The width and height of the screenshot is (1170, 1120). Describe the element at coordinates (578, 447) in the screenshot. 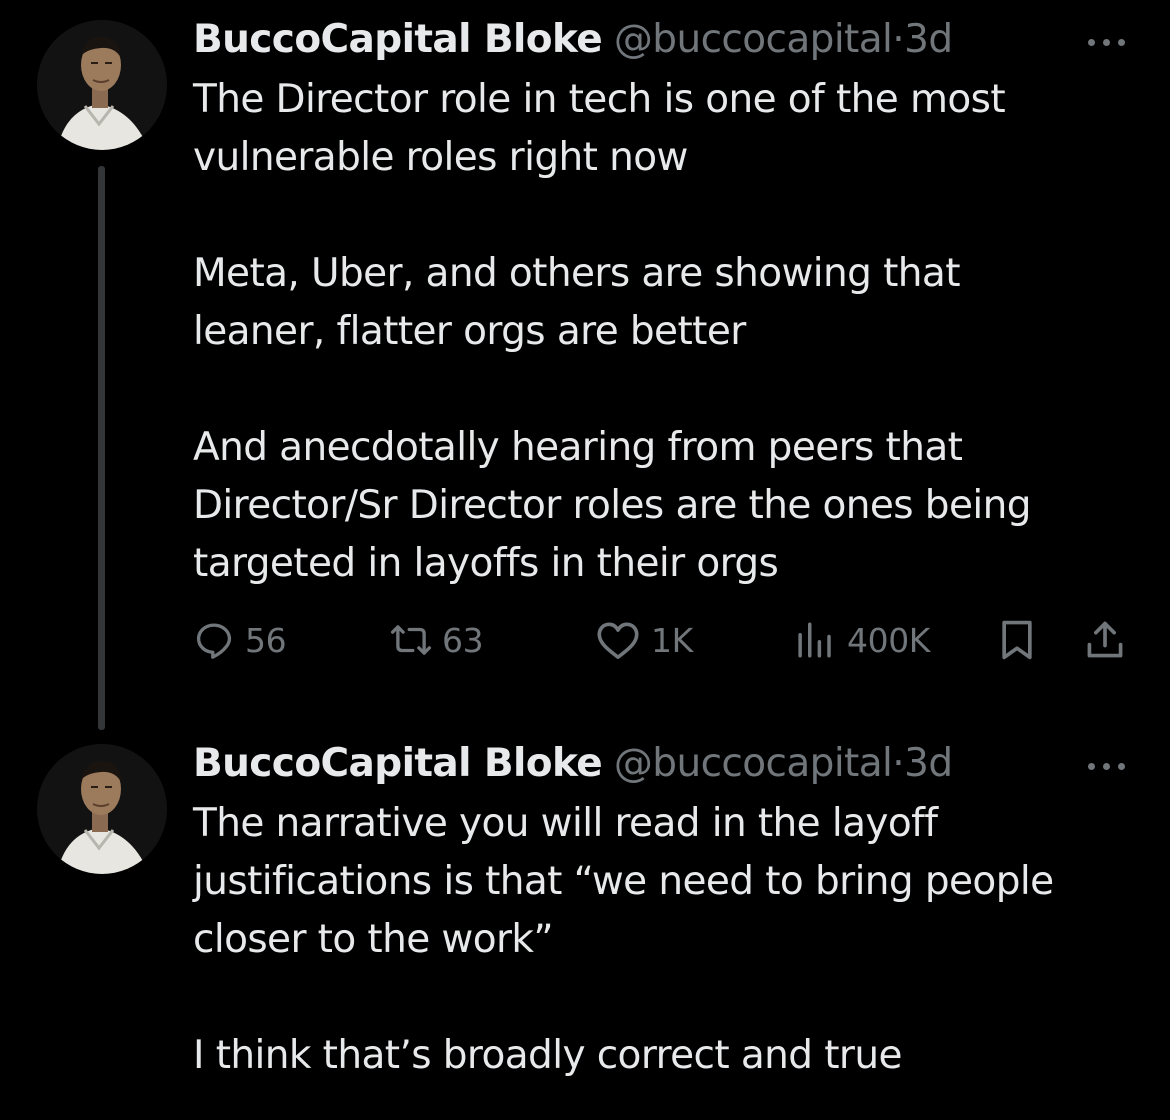

I see `text-line: And anecdotally hearing from peers that` at that location.